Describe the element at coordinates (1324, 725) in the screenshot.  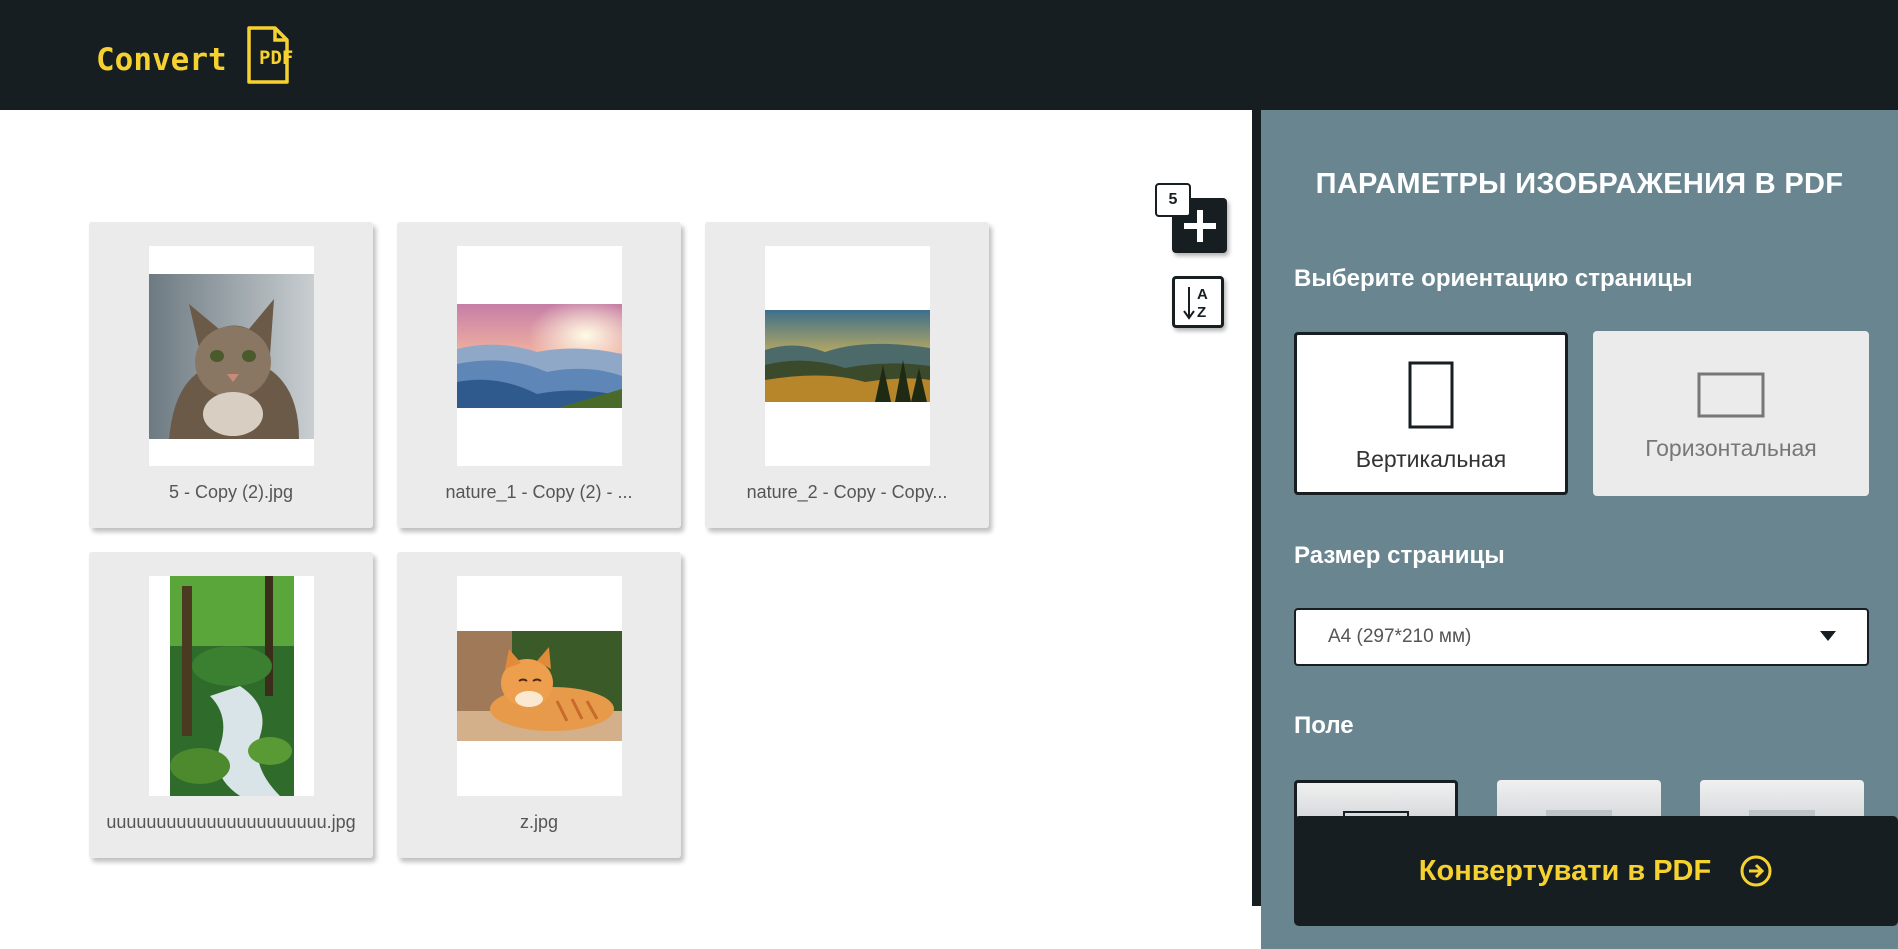
I see `margin-label: Поле` at that location.